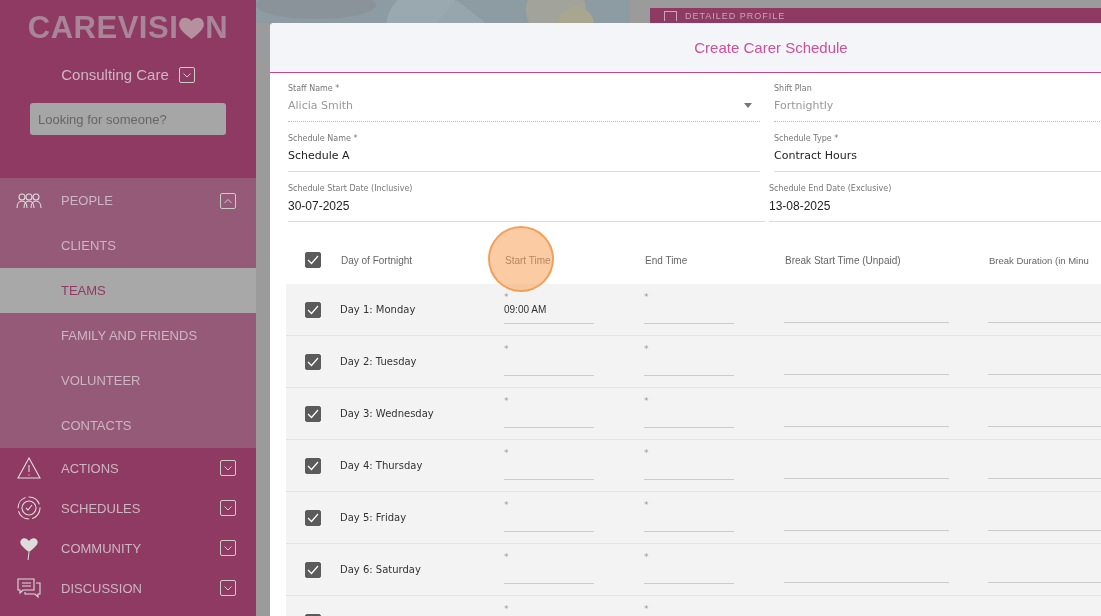 The height and width of the screenshot is (616, 1101). I want to click on nav-item: TEAMS, so click(128, 290).